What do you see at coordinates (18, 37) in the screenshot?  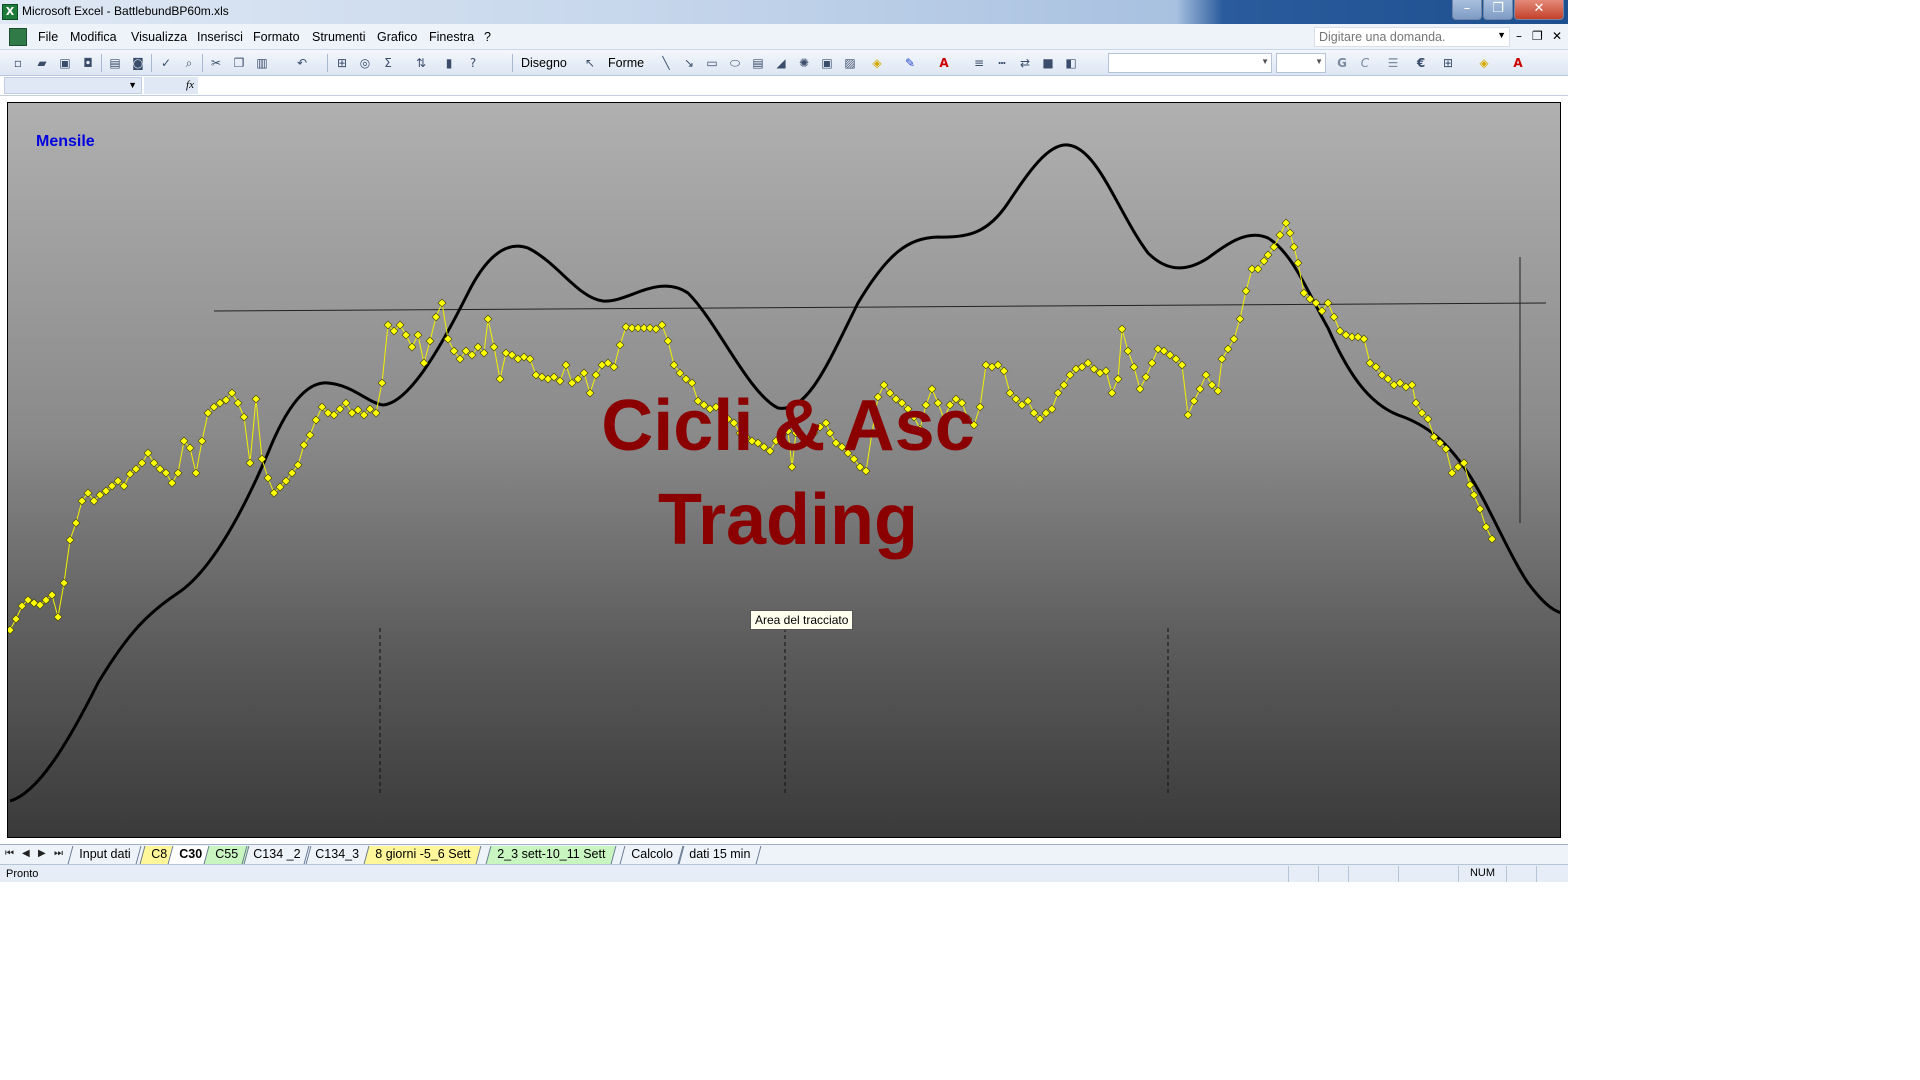 I see `workbook-icon` at bounding box center [18, 37].